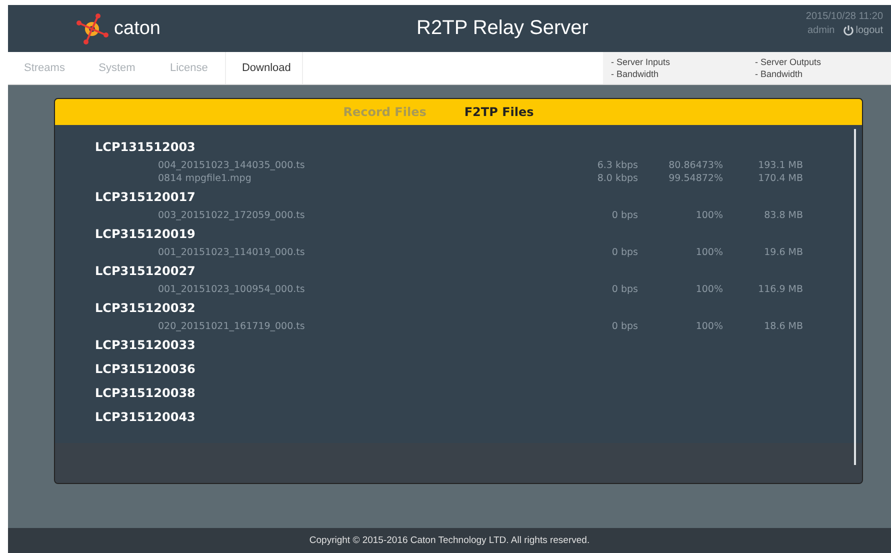  What do you see at coordinates (145, 234) in the screenshot?
I see `device-name: LCP315120019` at bounding box center [145, 234].